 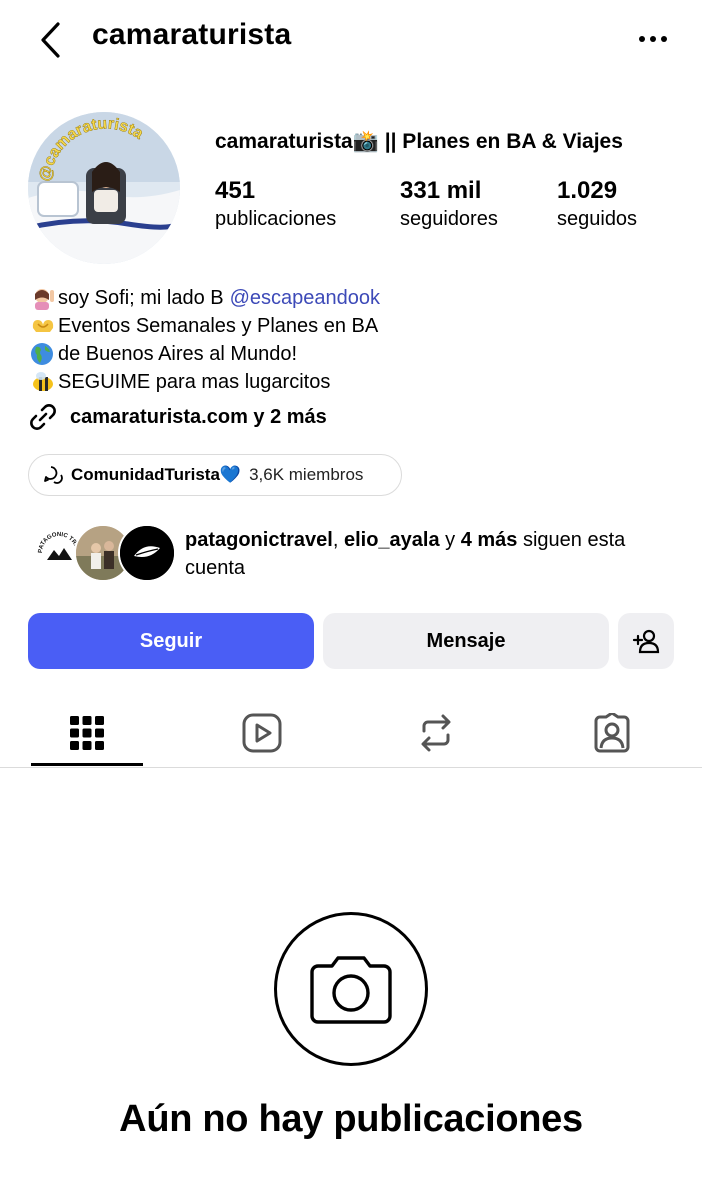 I want to click on stat-following-value: 1.029, so click(x=587, y=190).